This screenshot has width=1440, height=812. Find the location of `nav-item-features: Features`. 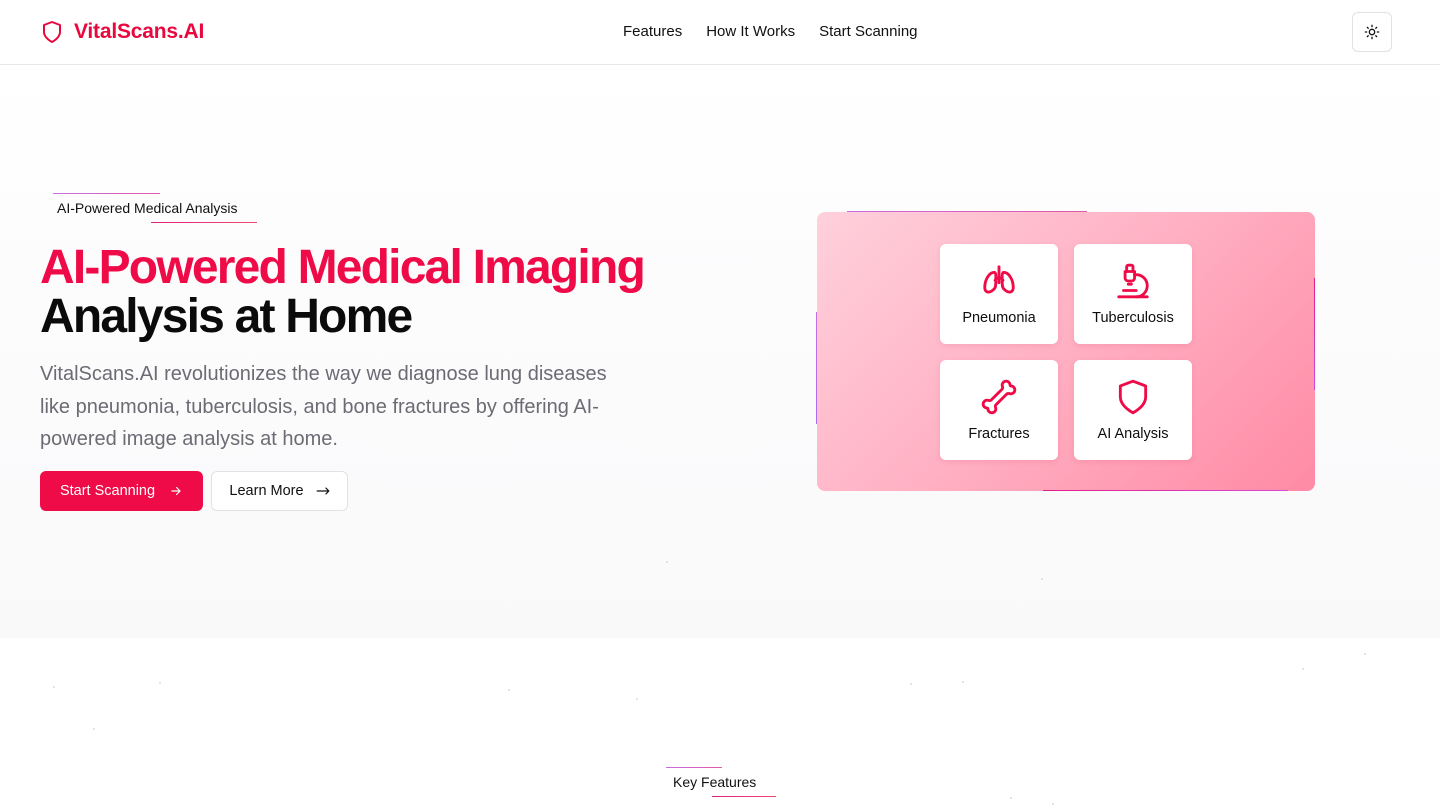

nav-item-features: Features is located at coordinates (652, 32).